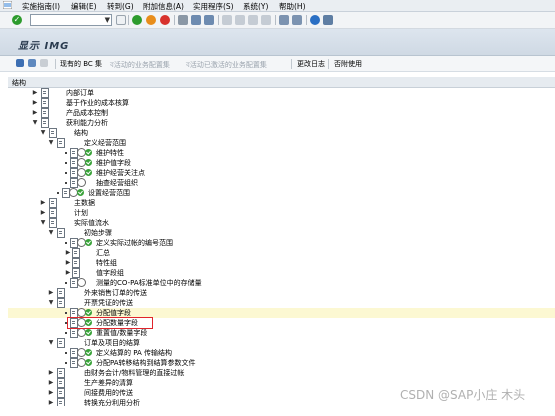 The image size is (555, 416). I want to click on tree-node: 重置值/数量字段, so click(281, 333).